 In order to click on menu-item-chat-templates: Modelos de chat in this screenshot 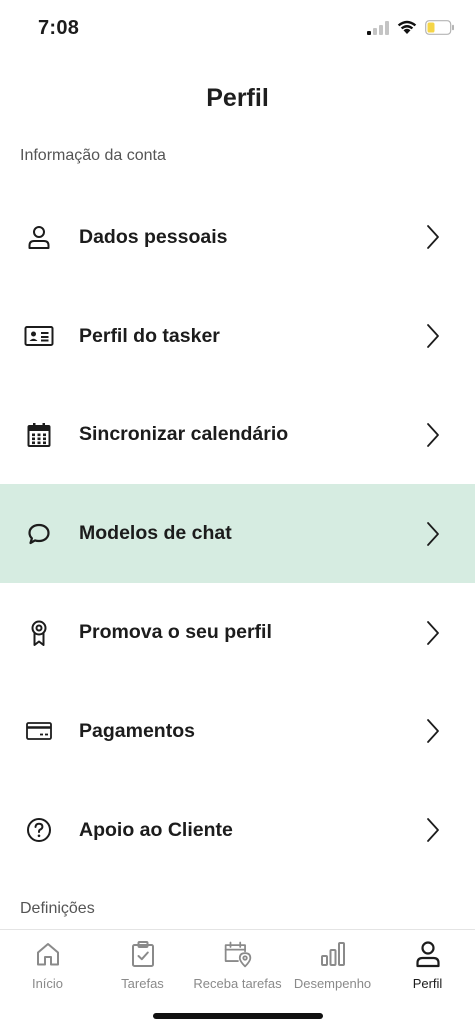, I will do `click(237, 534)`.